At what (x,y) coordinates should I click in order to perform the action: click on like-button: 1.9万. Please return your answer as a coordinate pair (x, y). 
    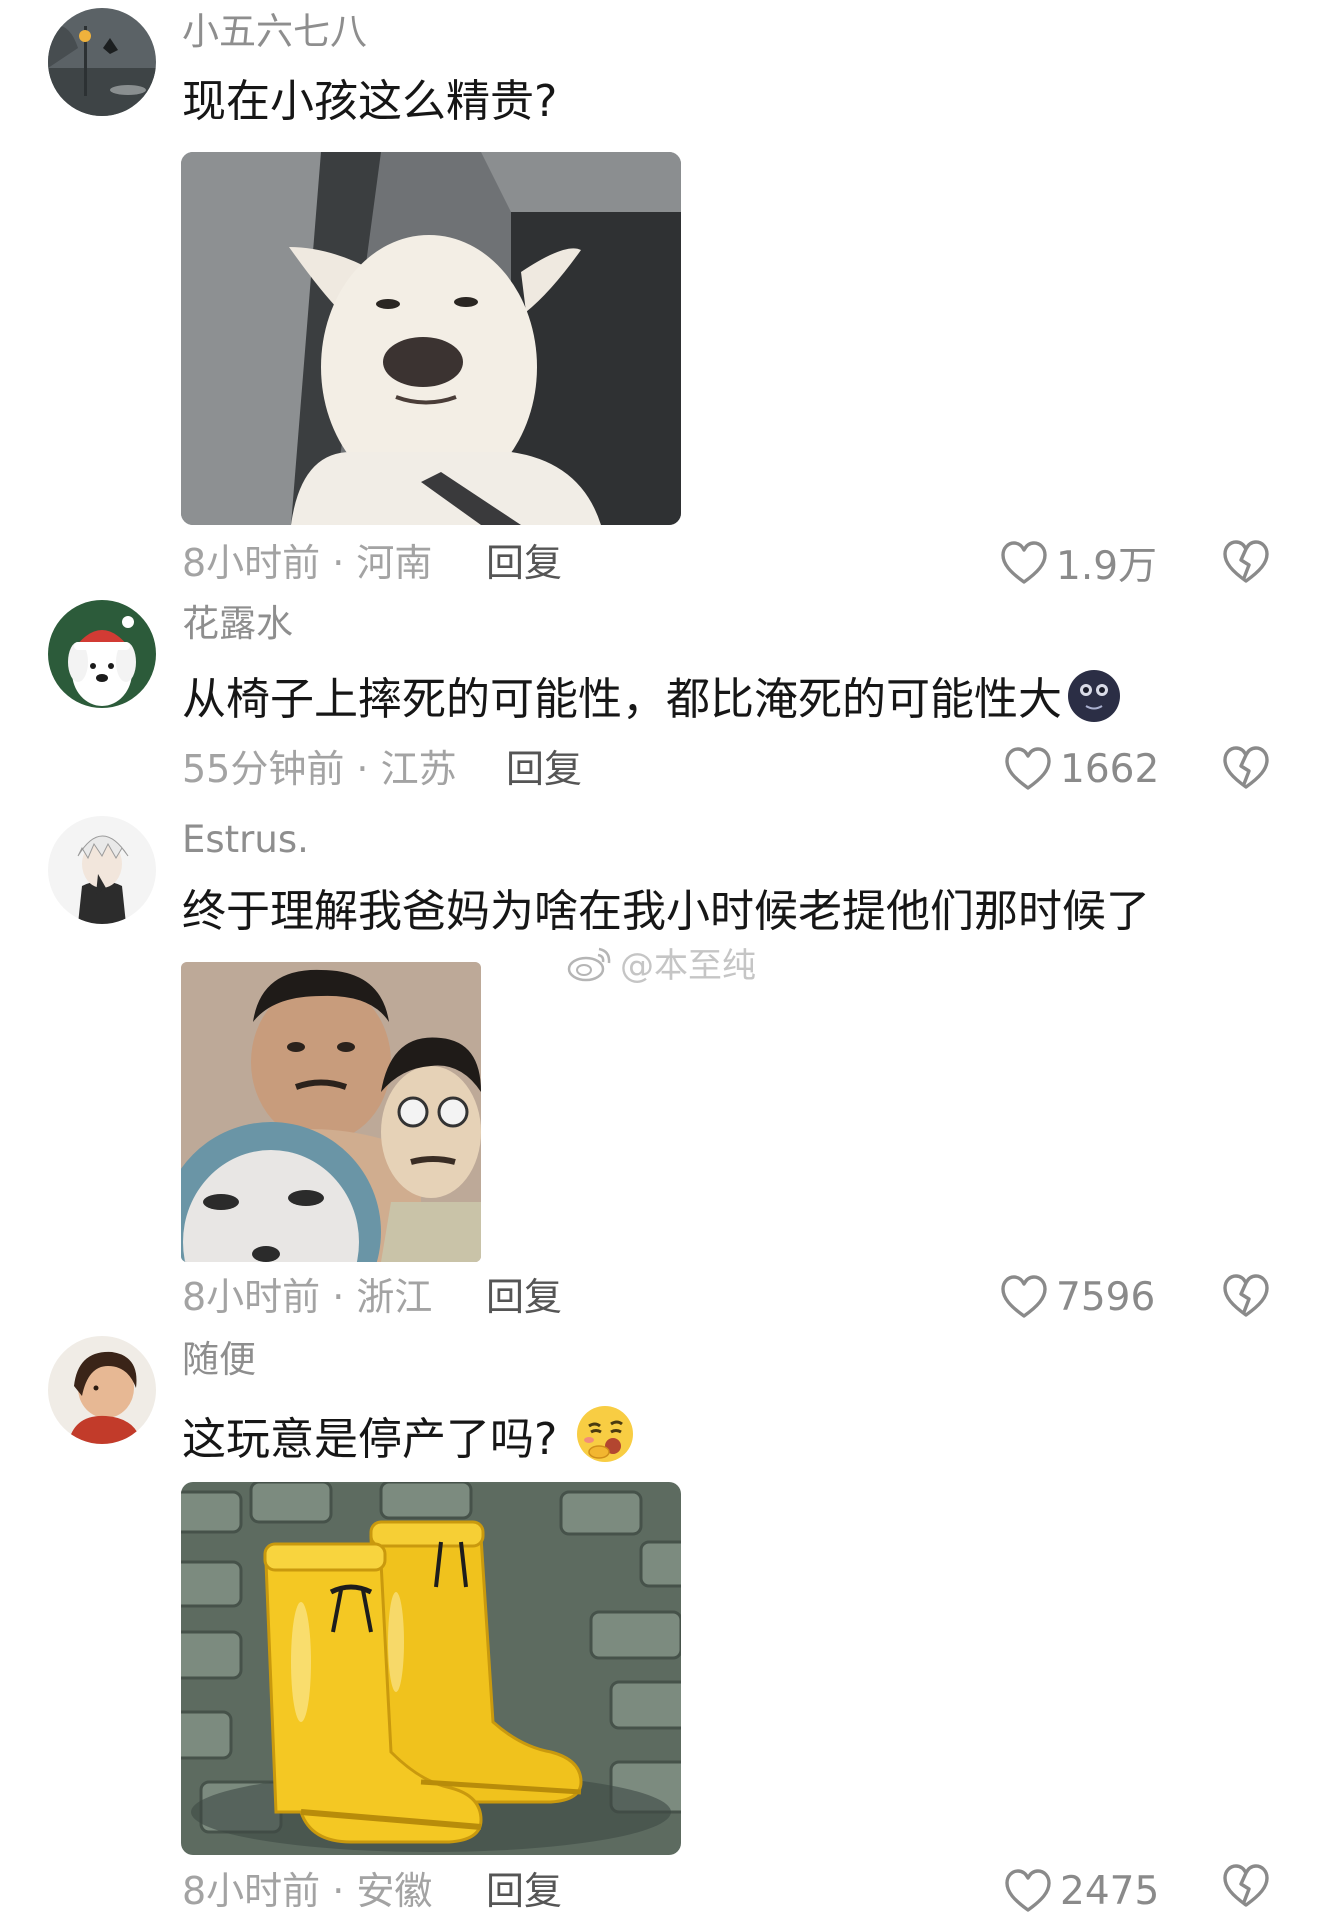
    Looking at the image, I should click on (1079, 563).